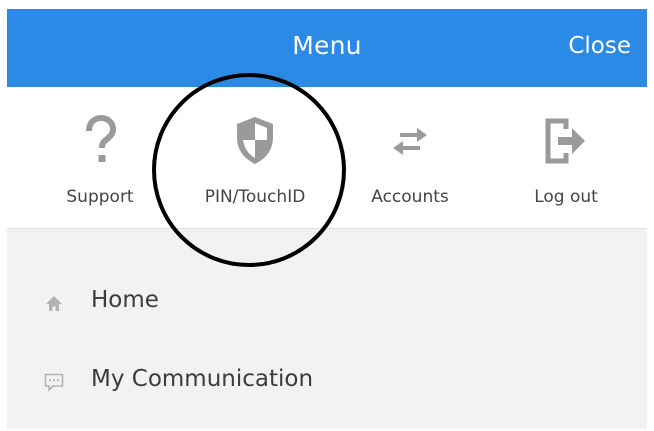 This screenshot has width=654, height=431. I want to click on accounts-button: Accounts, so click(410, 157).